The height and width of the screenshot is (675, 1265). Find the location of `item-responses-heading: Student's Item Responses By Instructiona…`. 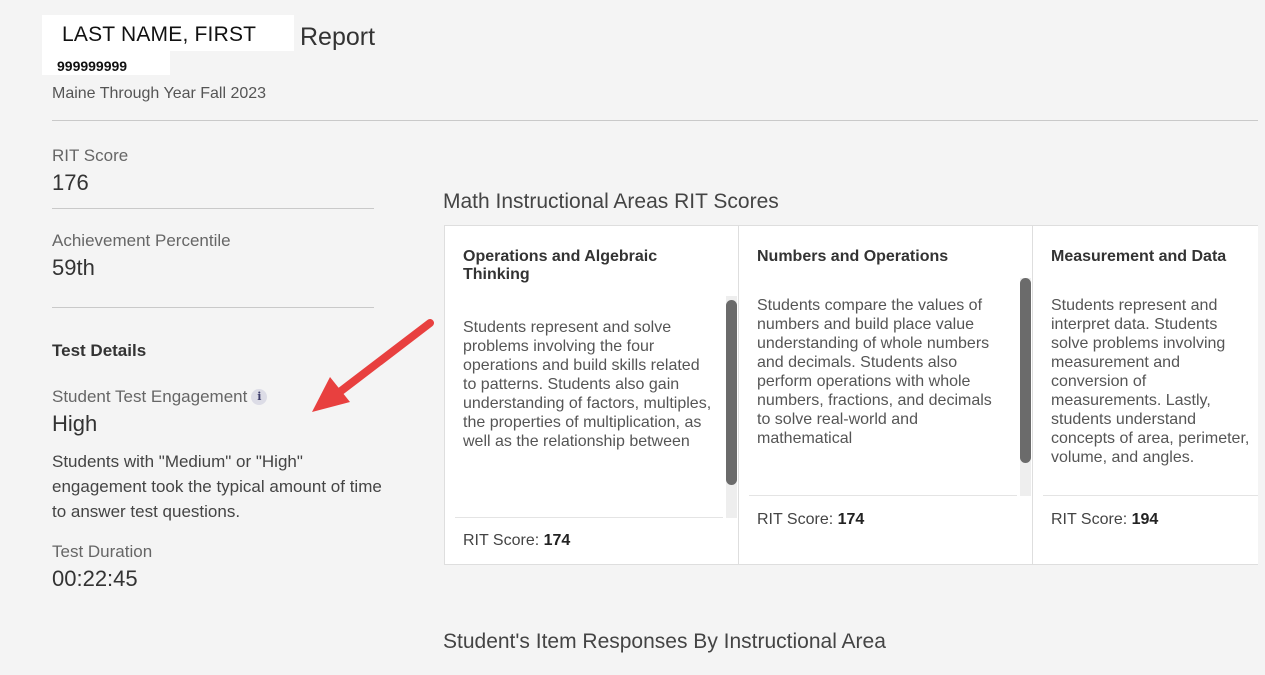

item-responses-heading: Student's Item Responses By Instructiona… is located at coordinates (664, 641).